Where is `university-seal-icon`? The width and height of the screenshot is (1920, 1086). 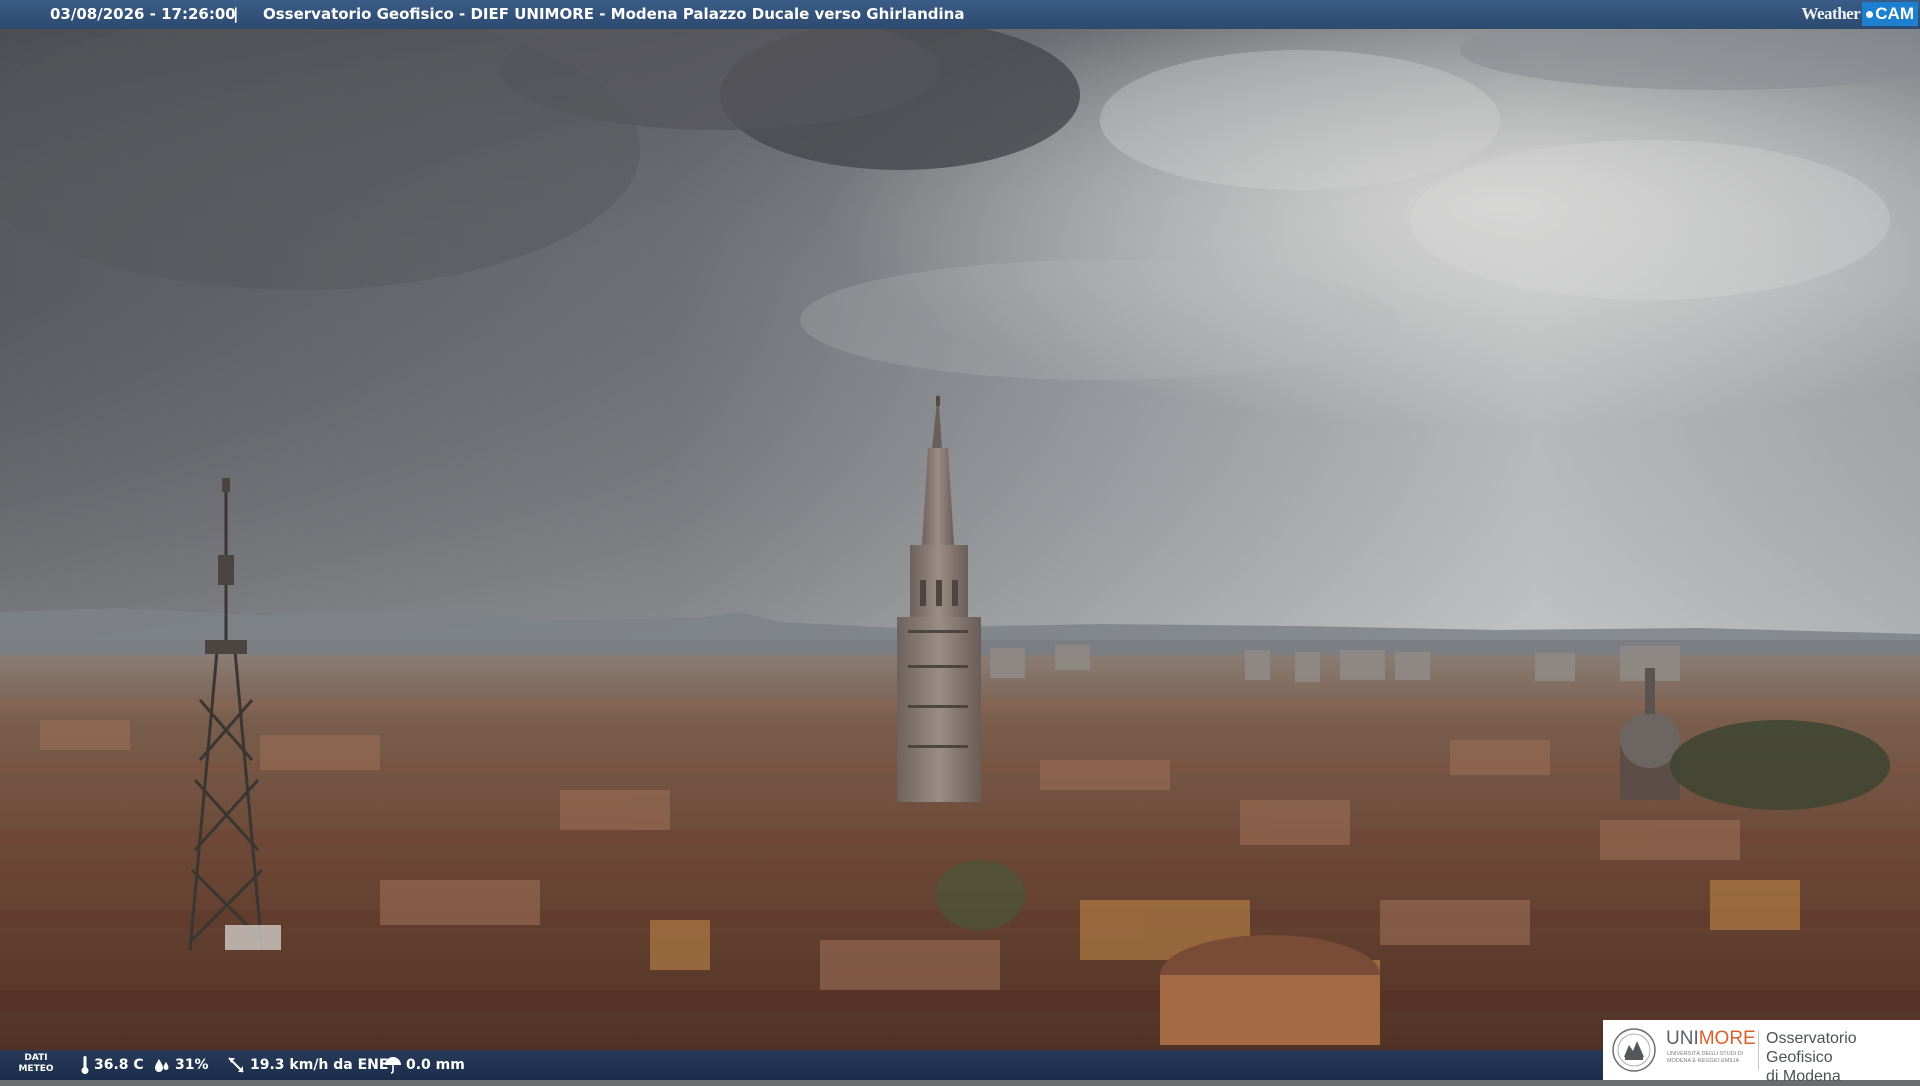
university-seal-icon is located at coordinates (1634, 1050).